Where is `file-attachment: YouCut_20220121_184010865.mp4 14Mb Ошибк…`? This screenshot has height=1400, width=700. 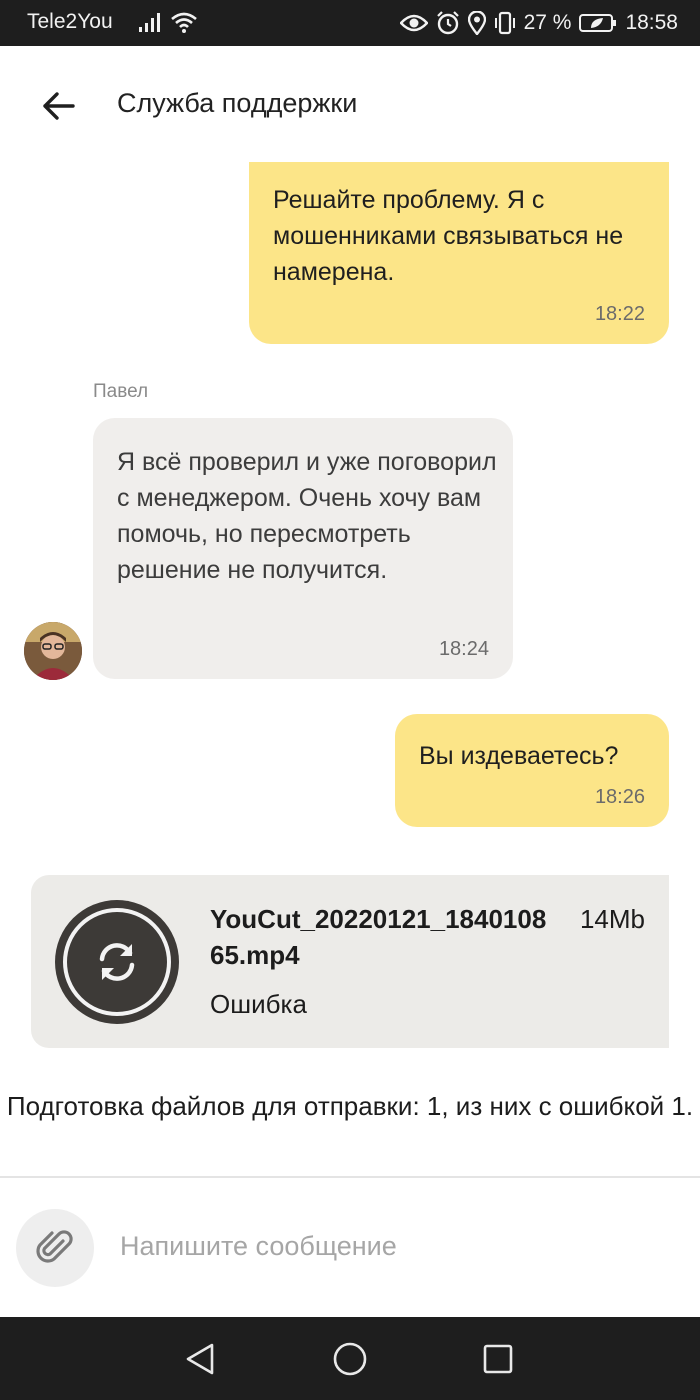
file-attachment: YouCut_20220121_184010865.mp4 14Mb Ошибк… is located at coordinates (350, 961).